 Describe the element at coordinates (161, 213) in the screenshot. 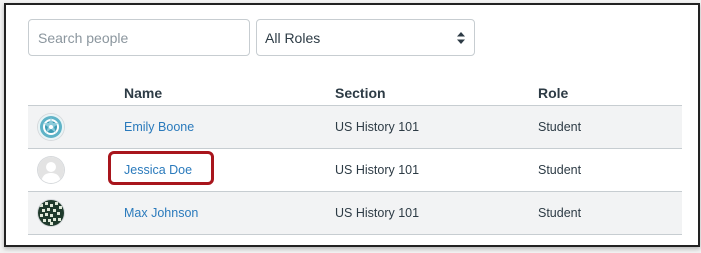

I see `person-name-link: Max Johnson` at that location.